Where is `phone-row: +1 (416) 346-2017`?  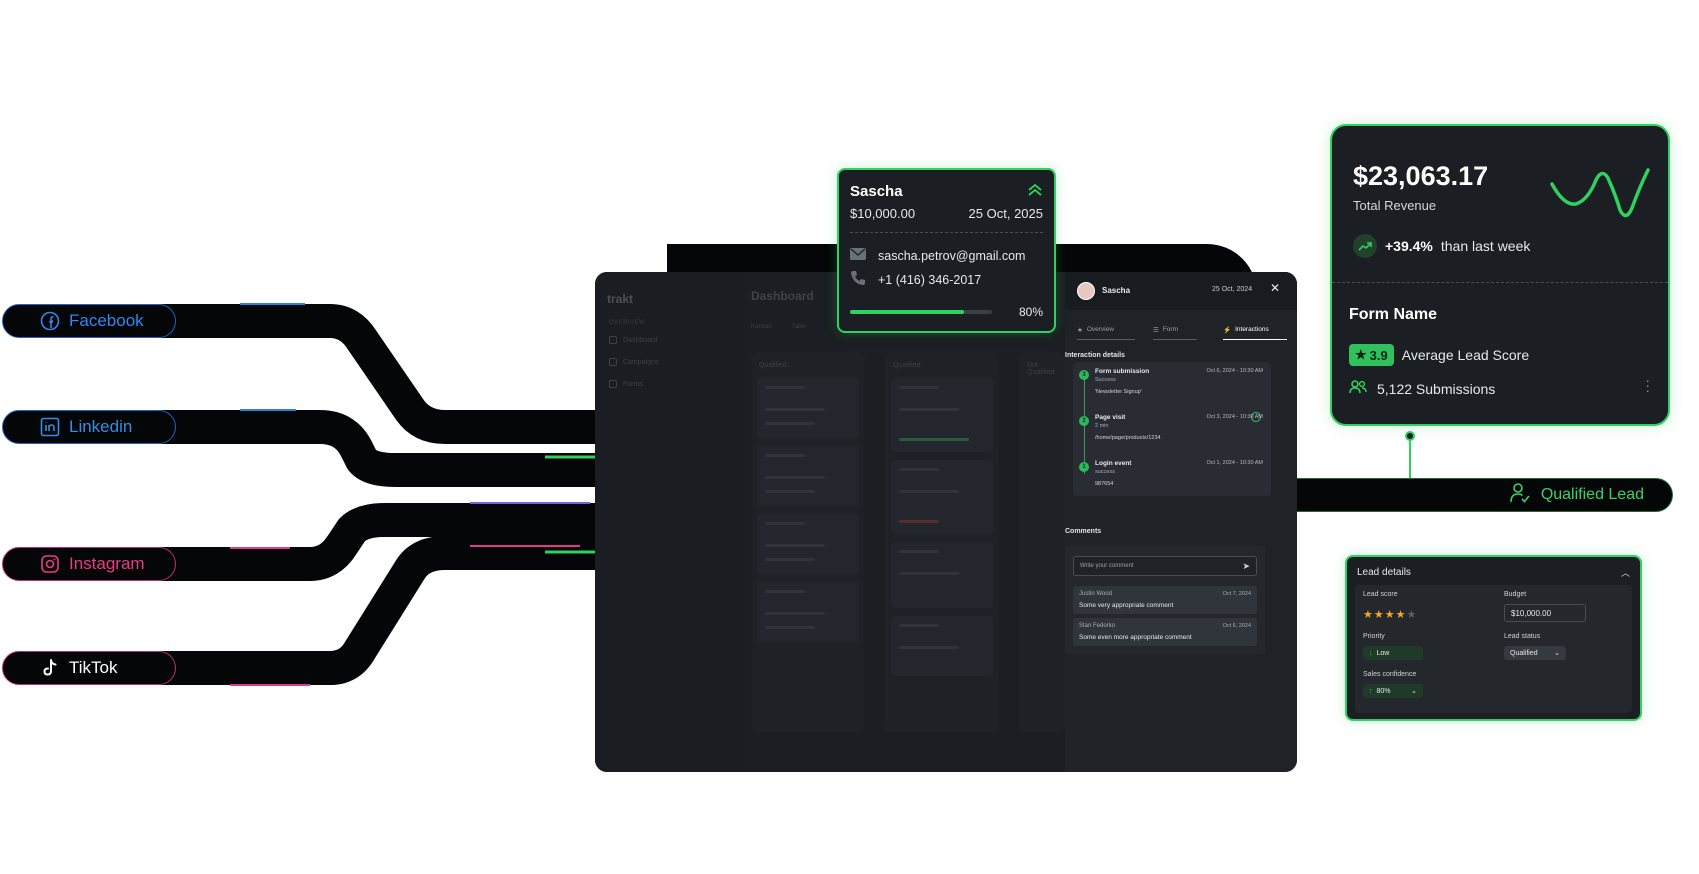
phone-row: +1 (416) 346-2017 is located at coordinates (915, 279).